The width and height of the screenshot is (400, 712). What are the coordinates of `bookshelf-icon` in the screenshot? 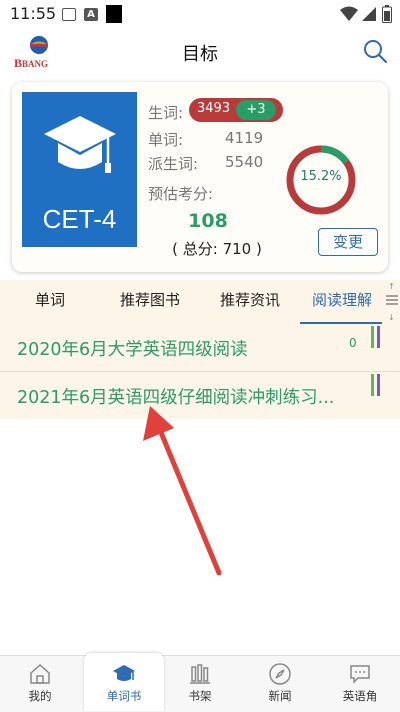 It's located at (200, 674).